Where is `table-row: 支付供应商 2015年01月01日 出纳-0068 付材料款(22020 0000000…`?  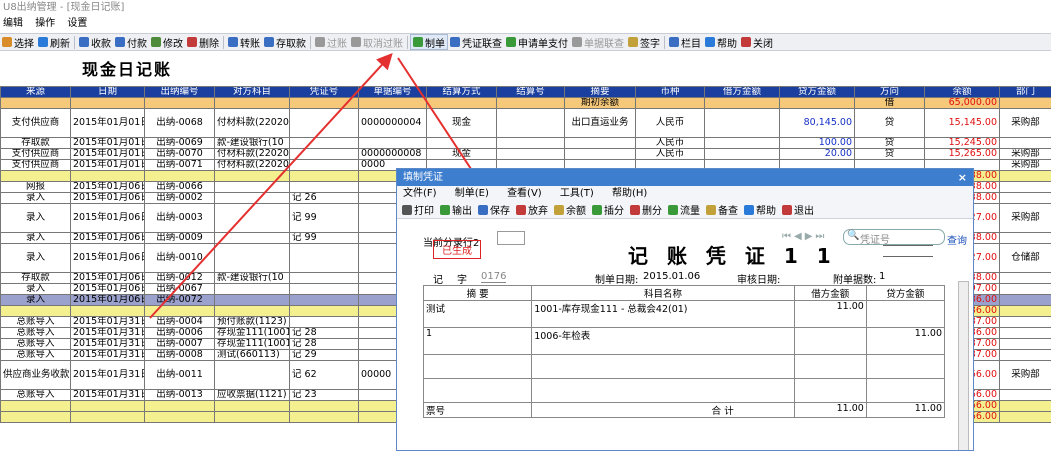
table-row: 支付供应商 2015年01月01日 出纳-0068 付材料款(22020 0000000… is located at coordinates (525, 123).